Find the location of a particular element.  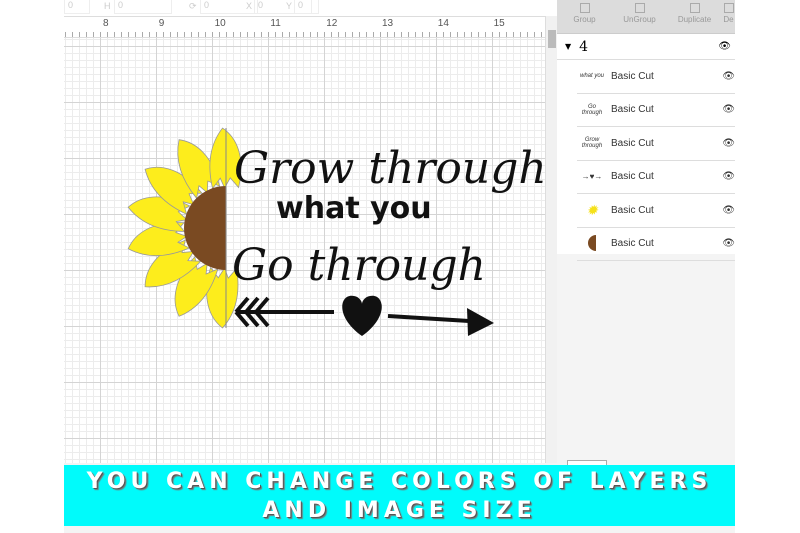

layer-row: →♥→ Basic Cut 👁 is located at coordinates (656, 177).